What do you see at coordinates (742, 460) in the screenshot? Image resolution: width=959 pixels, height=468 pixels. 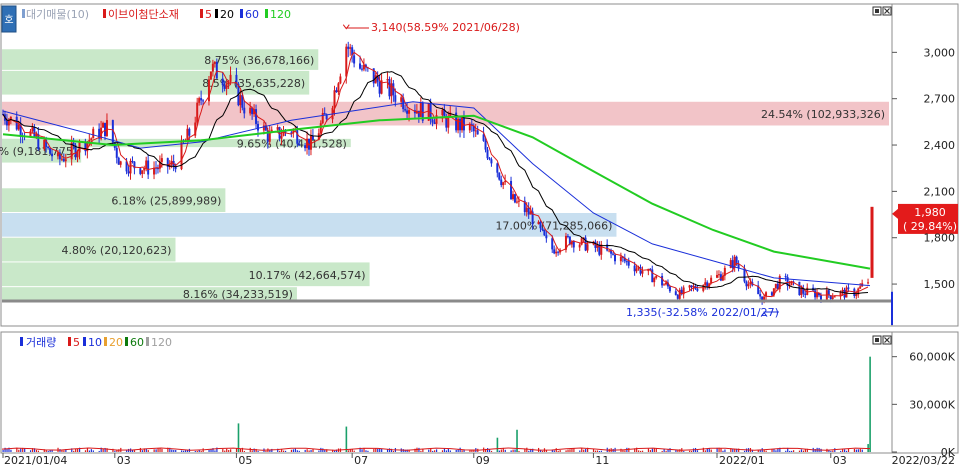 I see `x-tick-label: 2022/01` at bounding box center [742, 460].